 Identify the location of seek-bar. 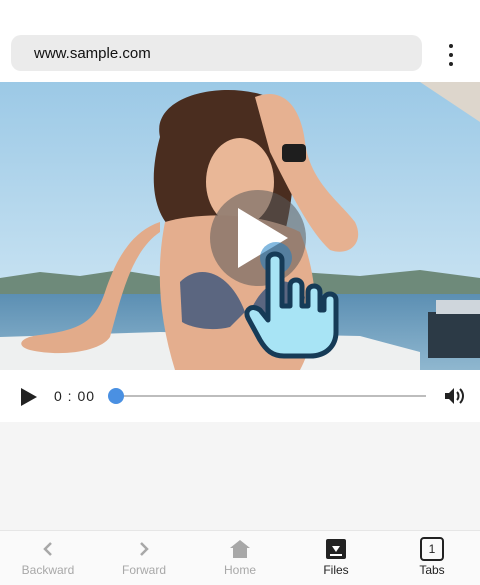
(271, 396).